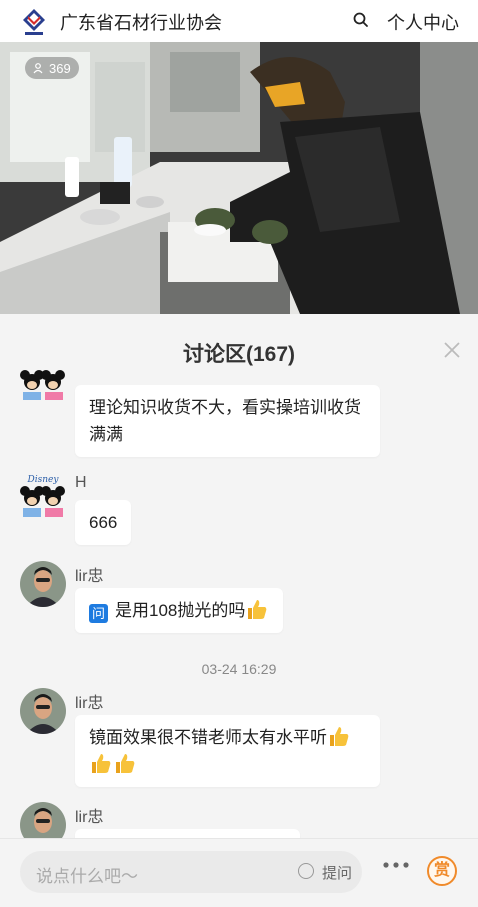  I want to click on bottom-input-bar: 说点什么吧～ 提问 赏, so click(239, 872).